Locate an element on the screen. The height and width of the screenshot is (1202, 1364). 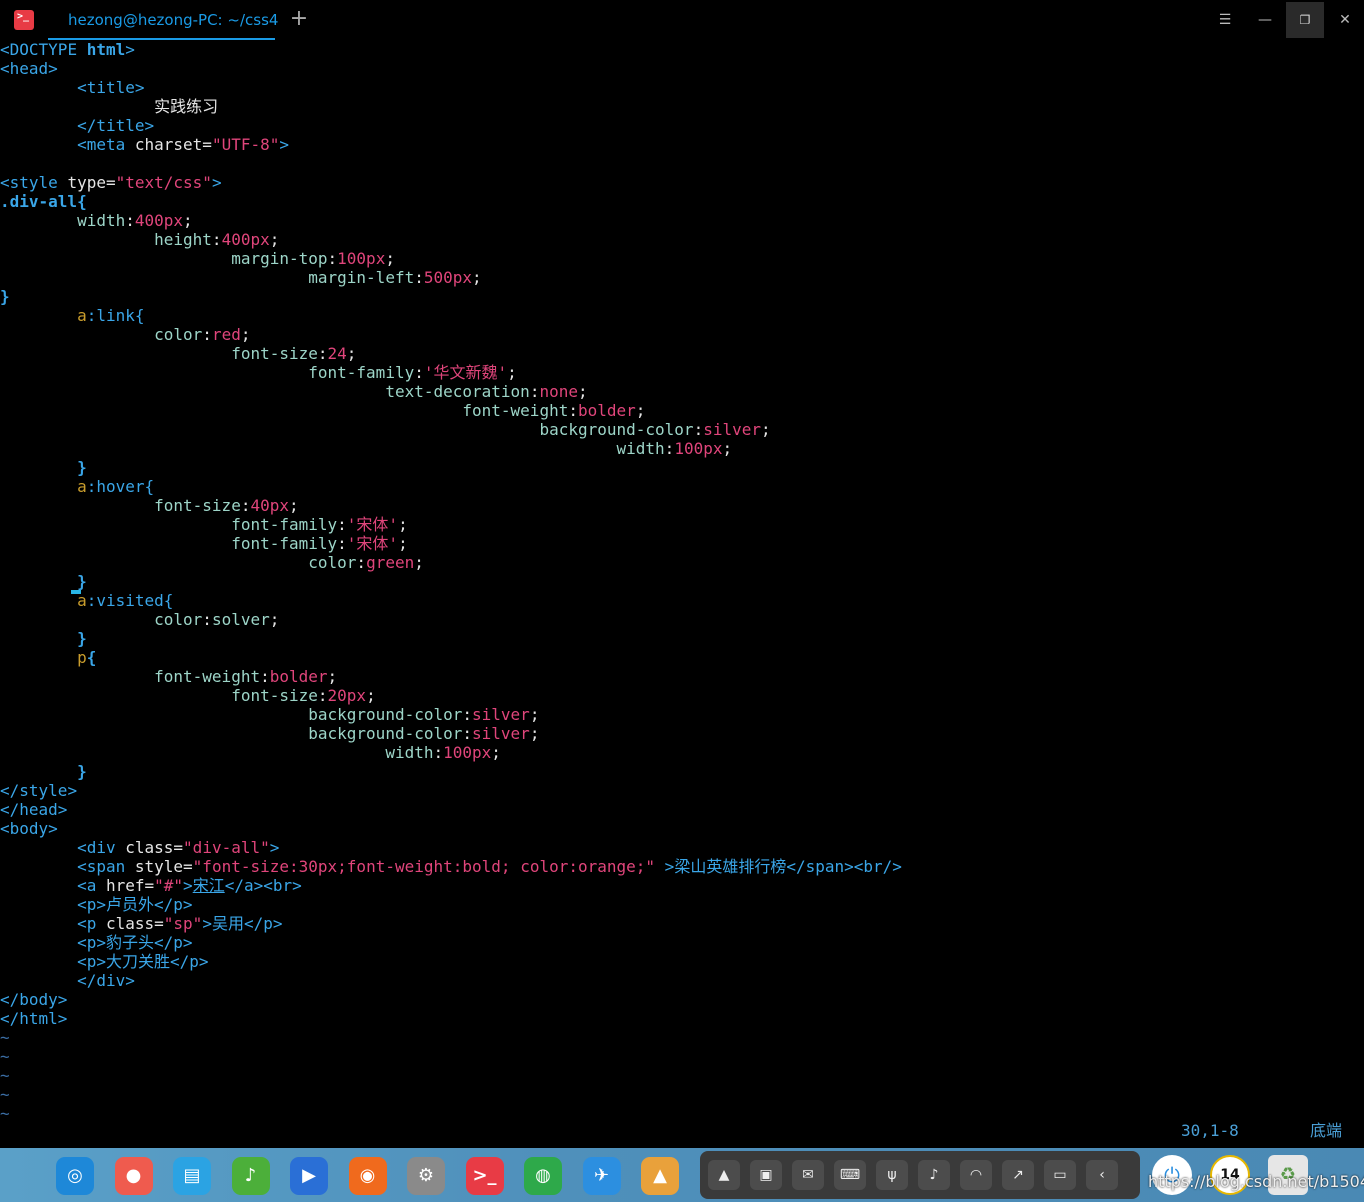
code-line: width:400px; is located at coordinates (96, 220).